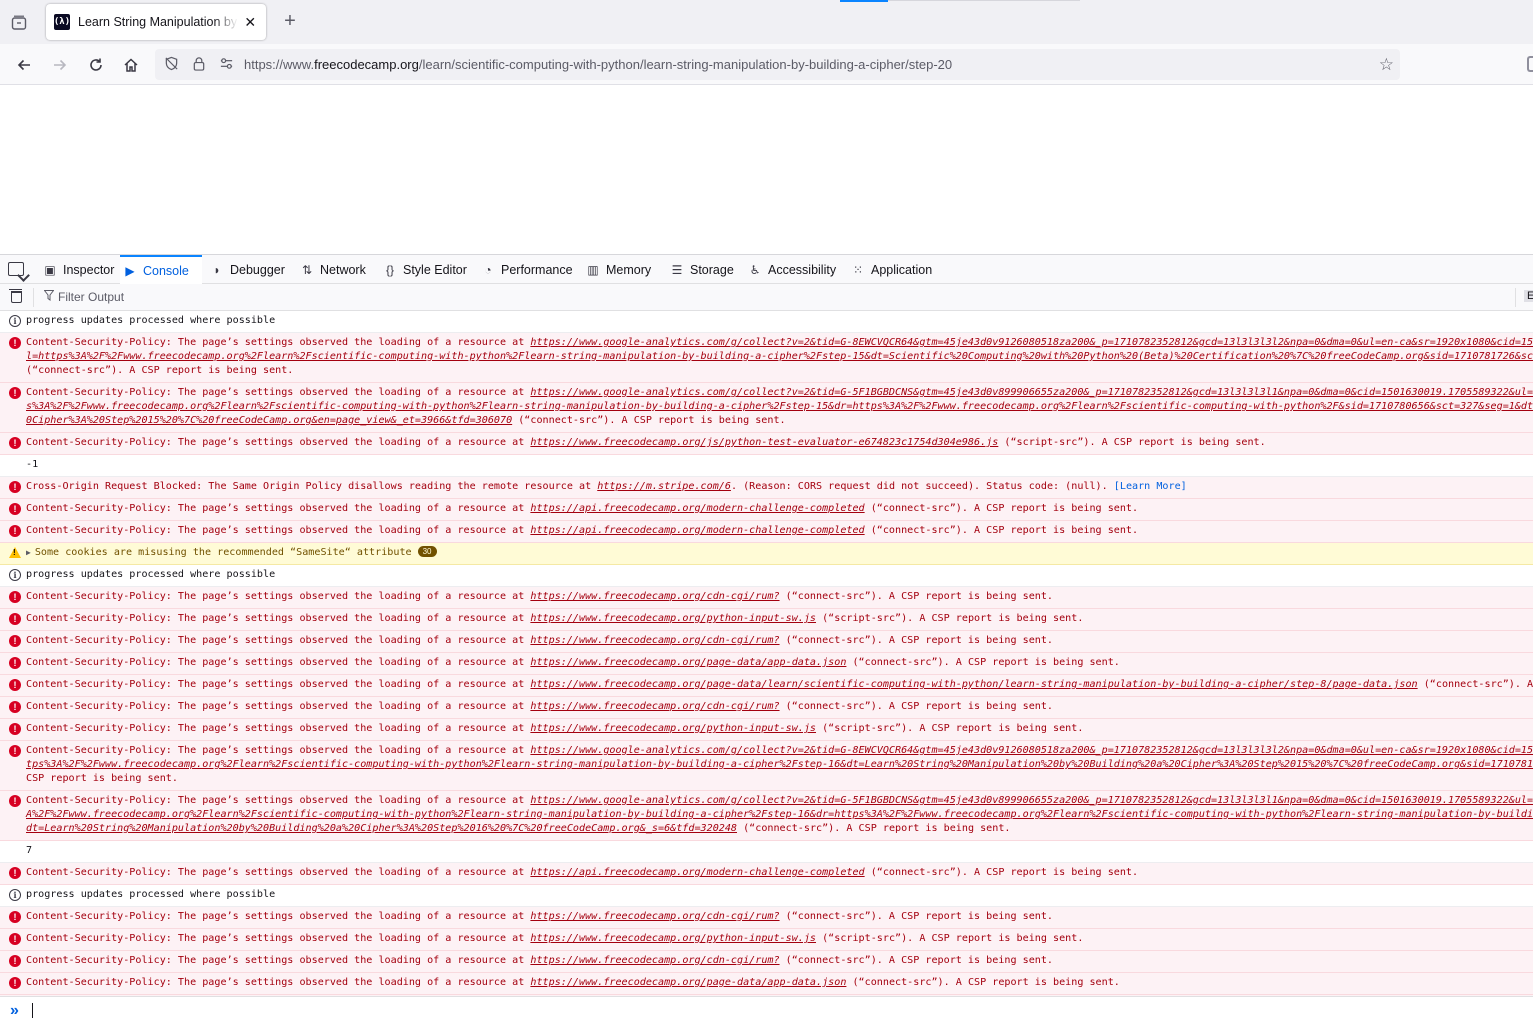 This screenshot has width=1533, height=1029. Describe the element at coordinates (664, 486) in the screenshot. I see `resource-link: https://m.stripe.com/6` at that location.